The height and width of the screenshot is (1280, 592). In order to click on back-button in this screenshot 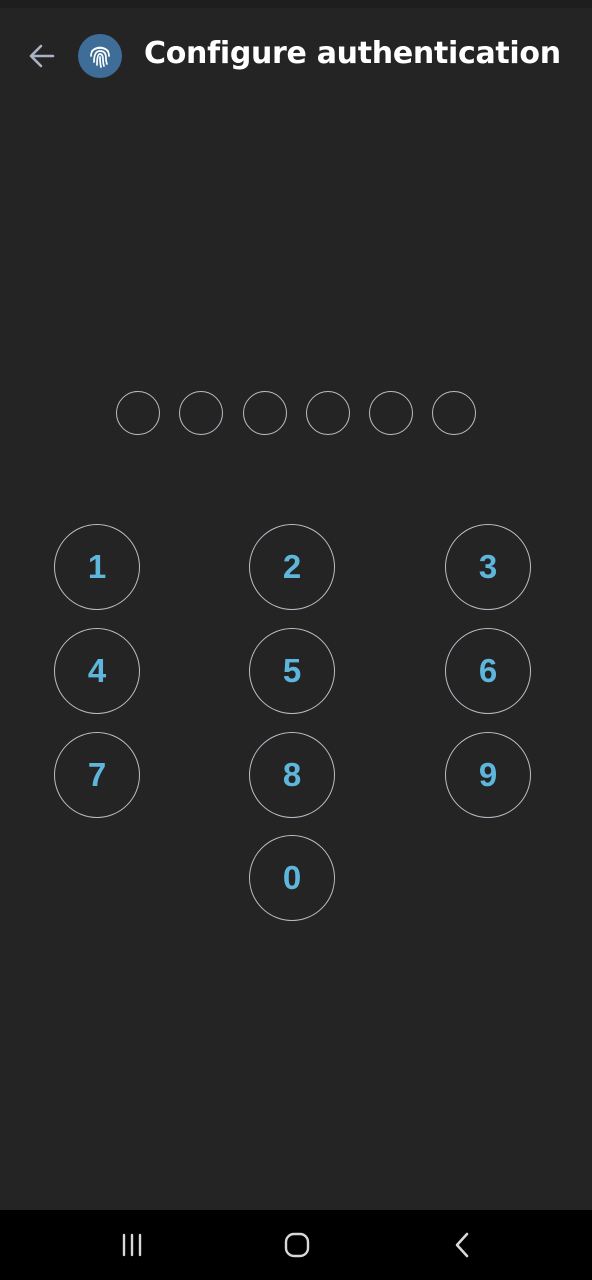, I will do `click(42, 56)`.